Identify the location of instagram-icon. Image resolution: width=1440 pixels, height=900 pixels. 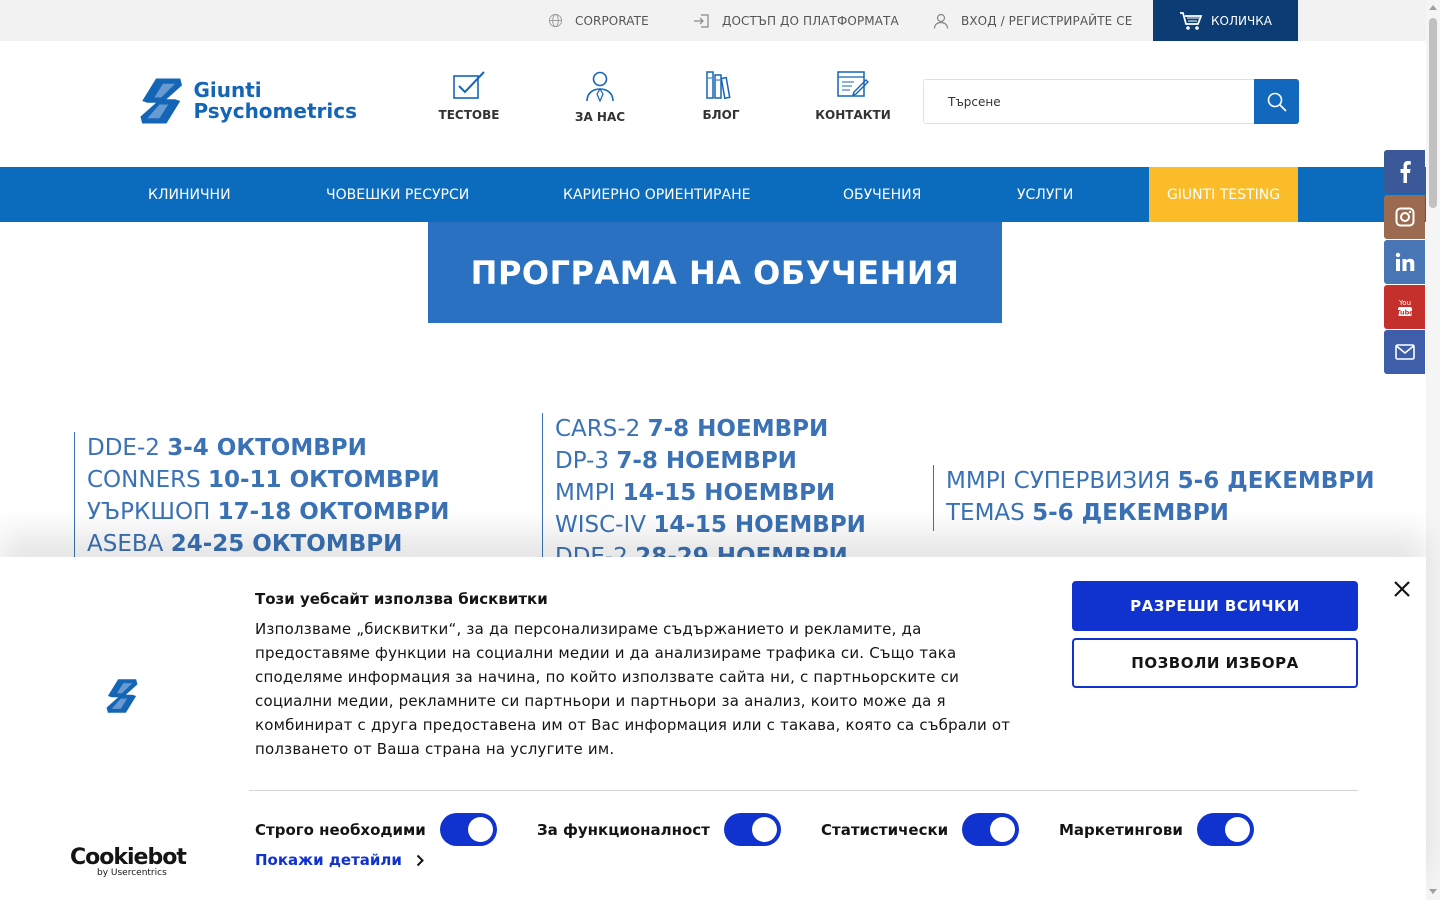
(1404, 217).